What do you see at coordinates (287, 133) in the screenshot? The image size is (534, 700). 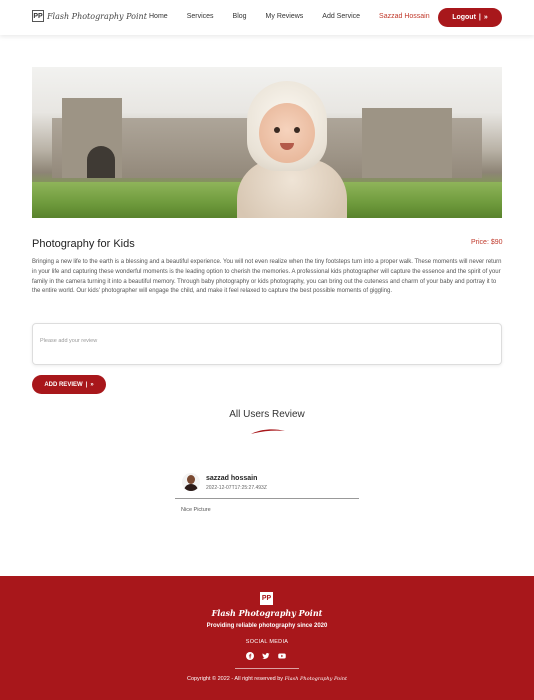 I see `baby-face` at bounding box center [287, 133].